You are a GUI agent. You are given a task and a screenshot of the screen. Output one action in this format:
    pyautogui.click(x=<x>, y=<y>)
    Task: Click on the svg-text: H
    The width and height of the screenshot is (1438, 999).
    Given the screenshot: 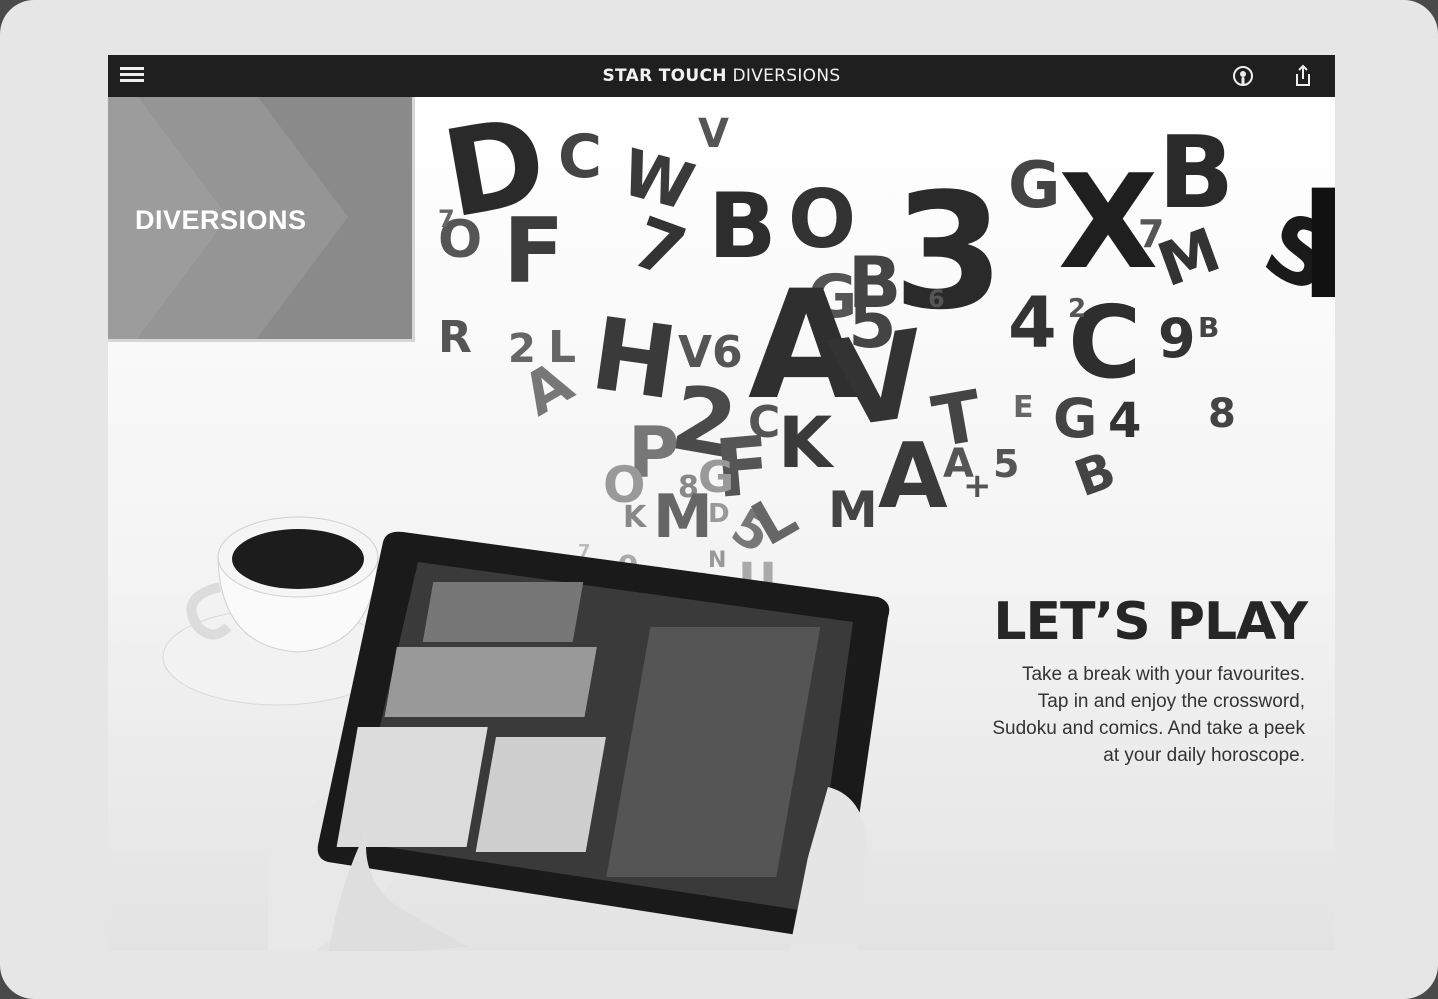 What is the action you would take?
    pyautogui.click(x=634, y=359)
    